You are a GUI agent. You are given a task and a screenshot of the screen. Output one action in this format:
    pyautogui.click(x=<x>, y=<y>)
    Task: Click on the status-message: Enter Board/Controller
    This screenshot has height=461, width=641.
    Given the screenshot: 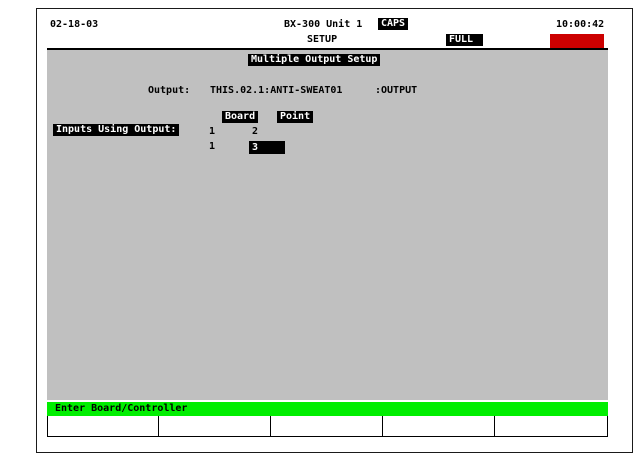 What is the action you would take?
    pyautogui.click(x=121, y=408)
    